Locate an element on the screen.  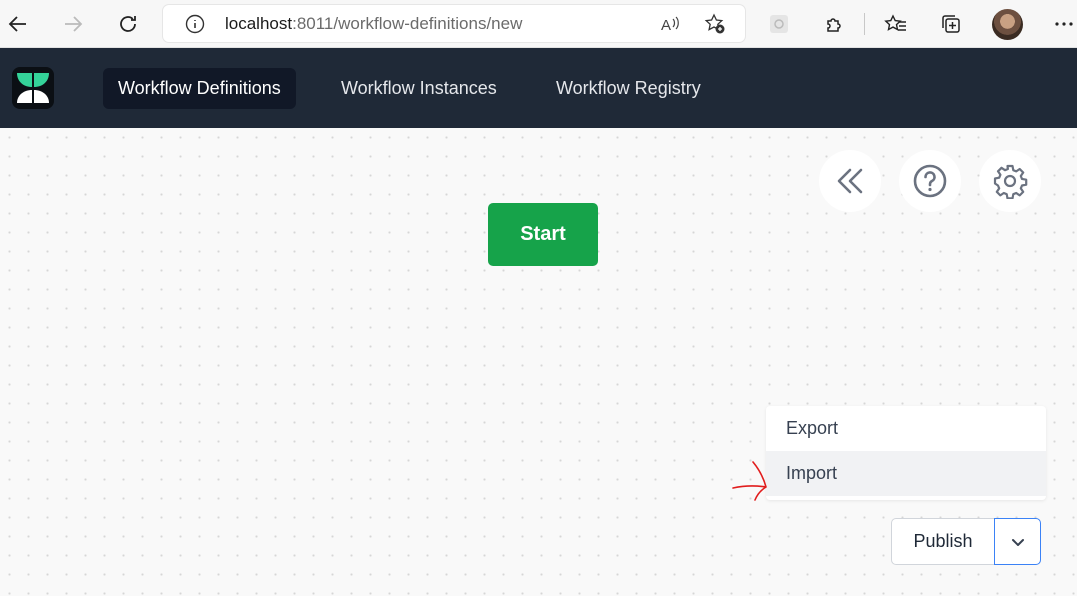
menu-item-import: Import is located at coordinates (906, 473).